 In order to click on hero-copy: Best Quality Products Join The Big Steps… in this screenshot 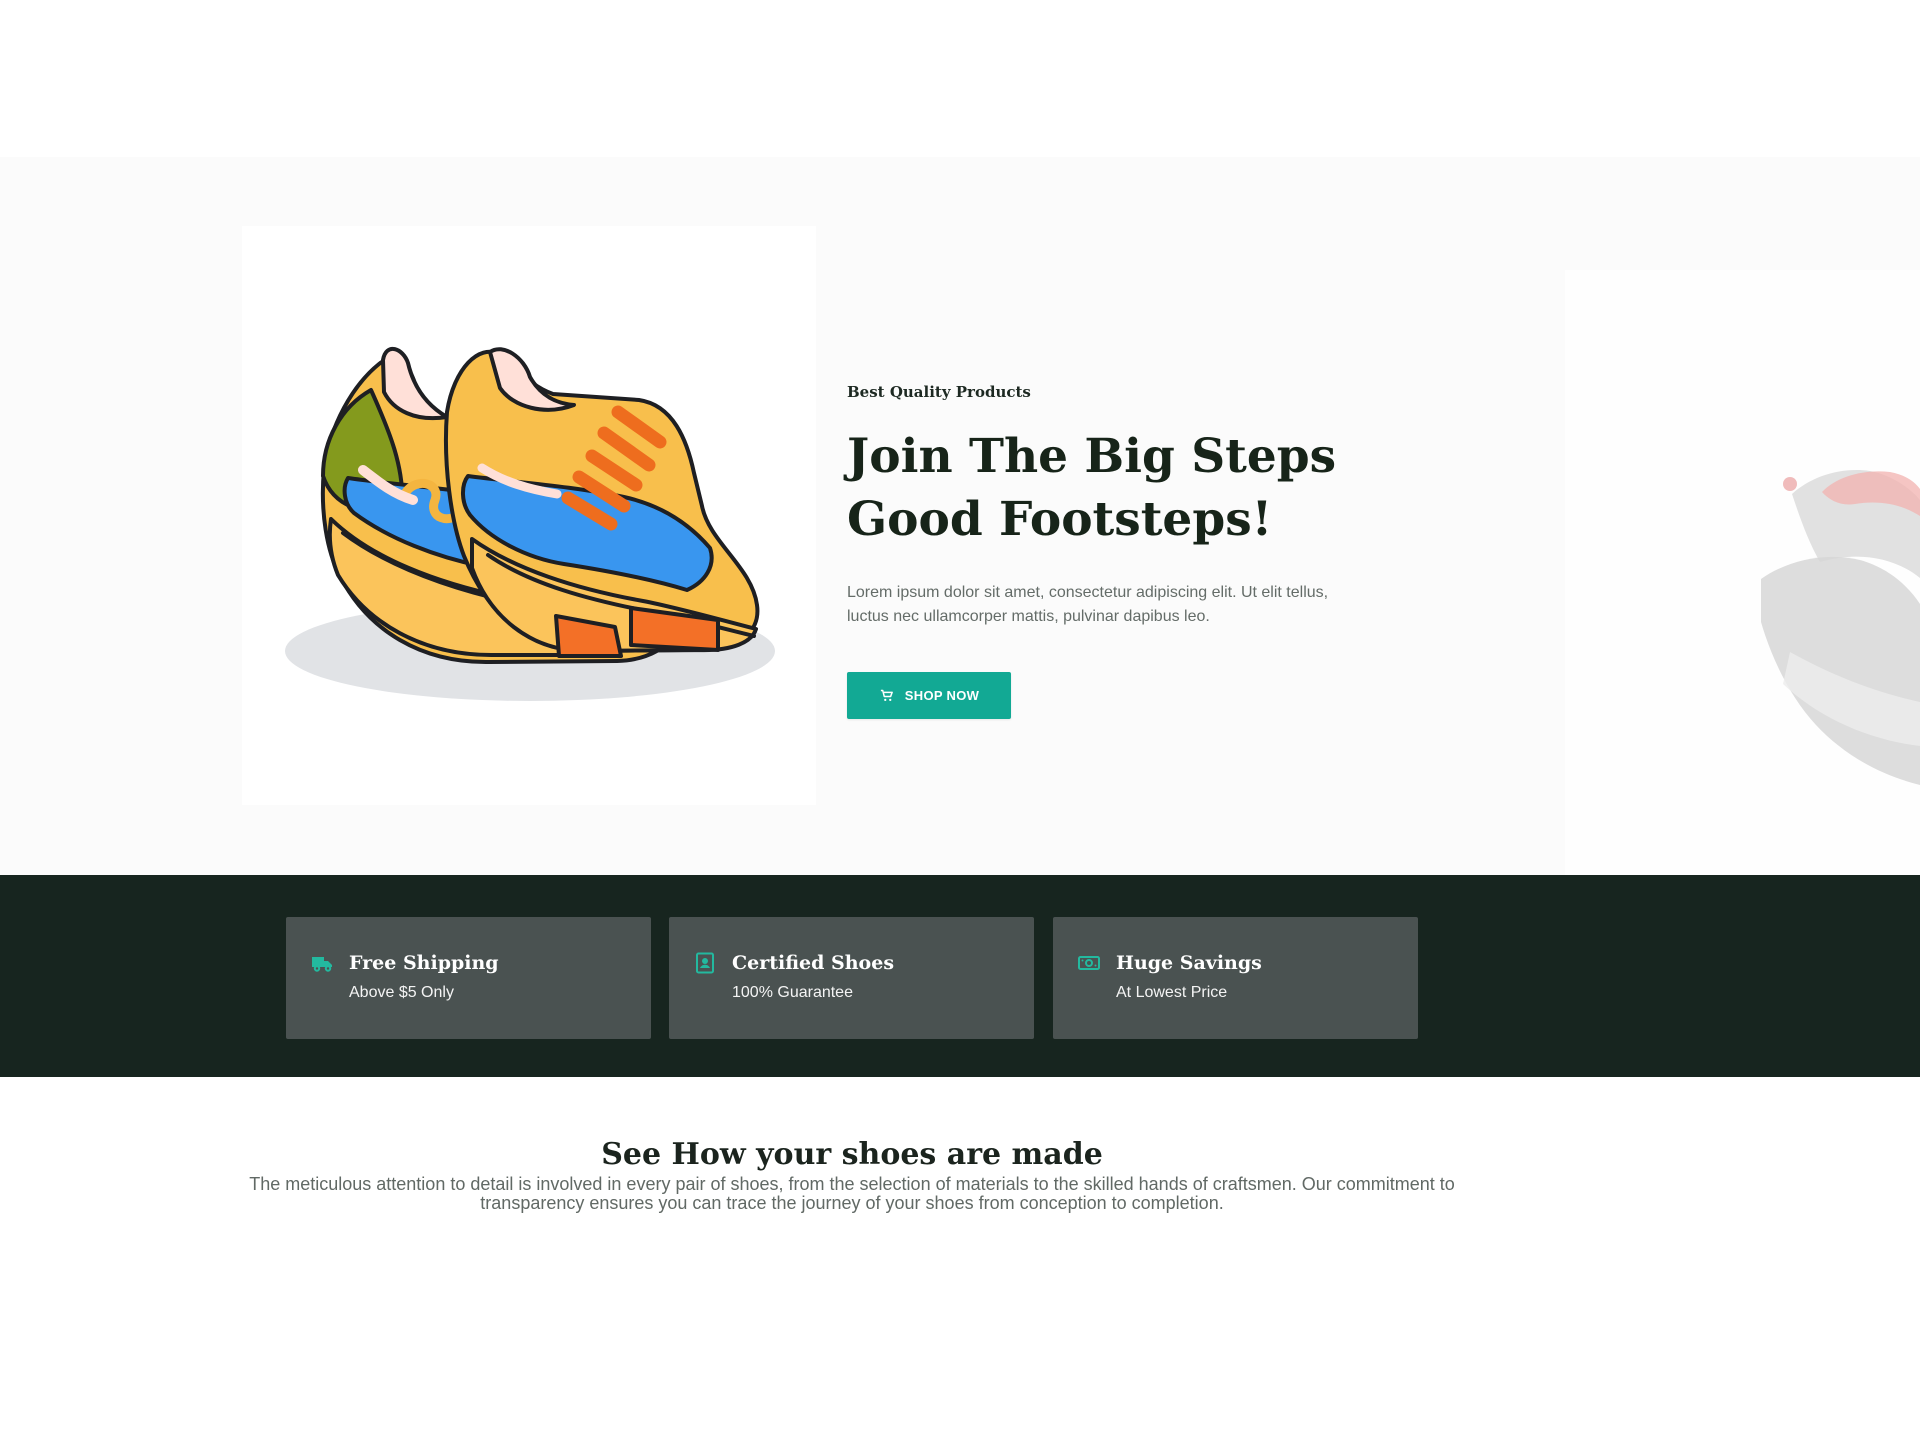, I will do `click(1117, 551)`.